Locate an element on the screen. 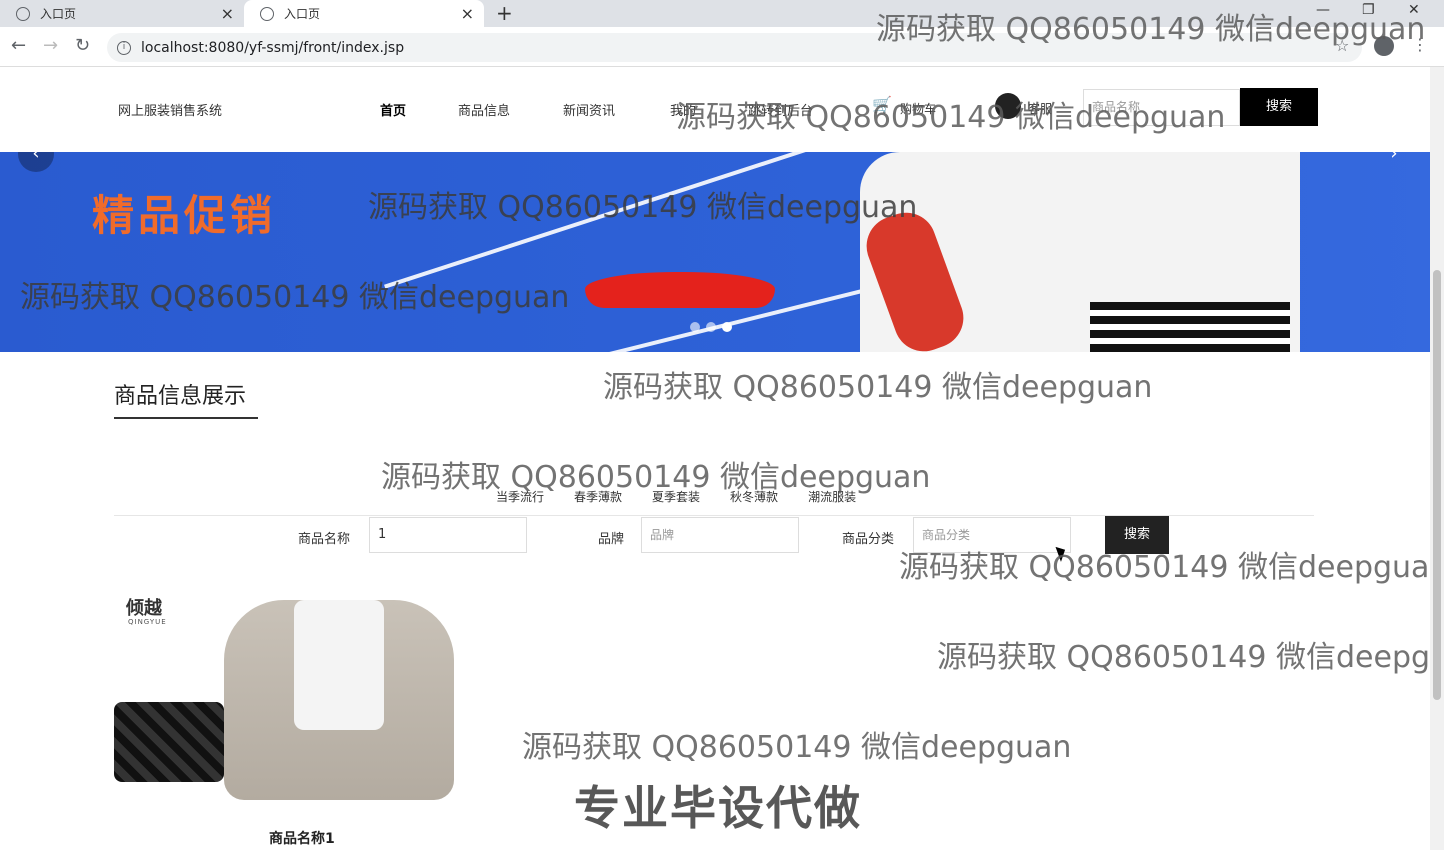 The width and height of the screenshot is (1444, 850). watermark-big: 专业毕设代做 is located at coordinates (718, 808).